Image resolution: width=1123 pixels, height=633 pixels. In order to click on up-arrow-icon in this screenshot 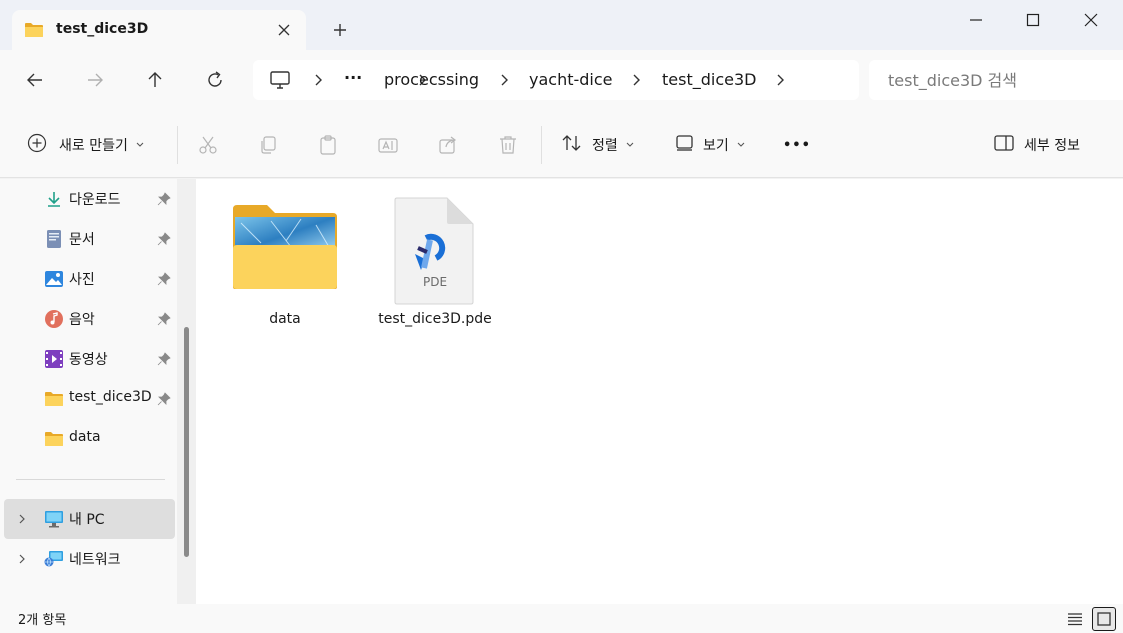, I will do `click(155, 80)`.